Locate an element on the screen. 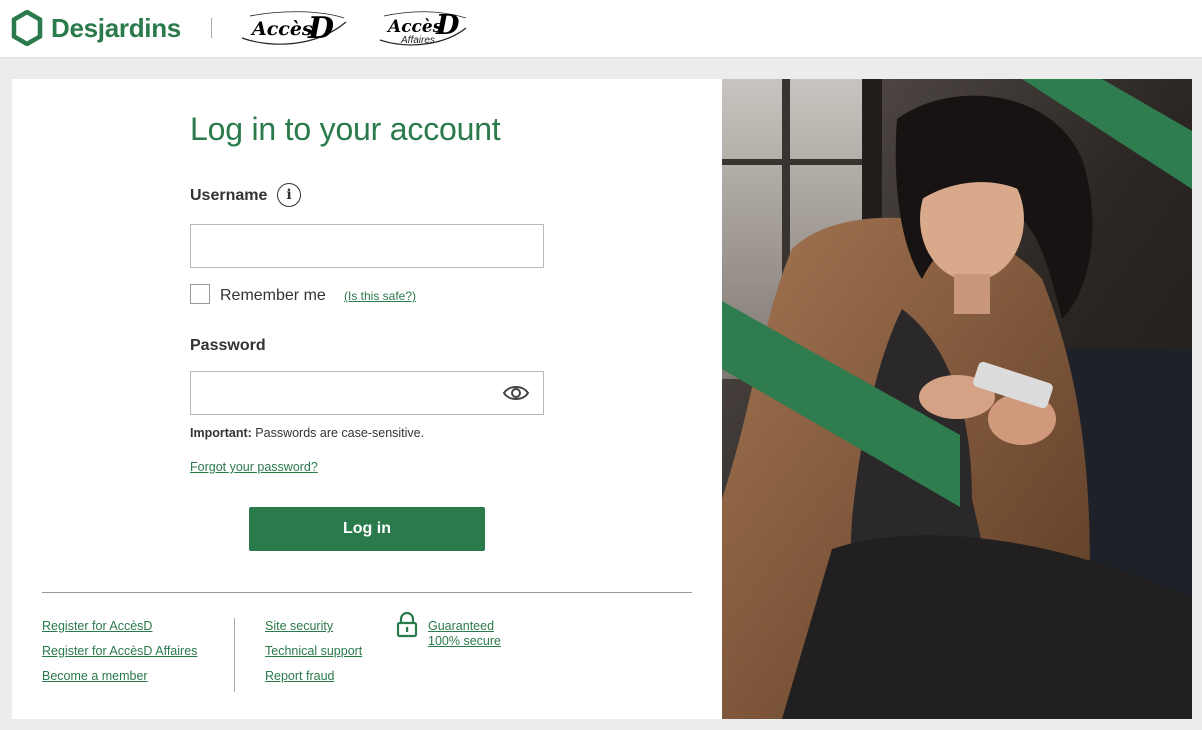 Image resolution: width=1202 pixels, height=730 pixels. password-label: Password is located at coordinates (228, 345).